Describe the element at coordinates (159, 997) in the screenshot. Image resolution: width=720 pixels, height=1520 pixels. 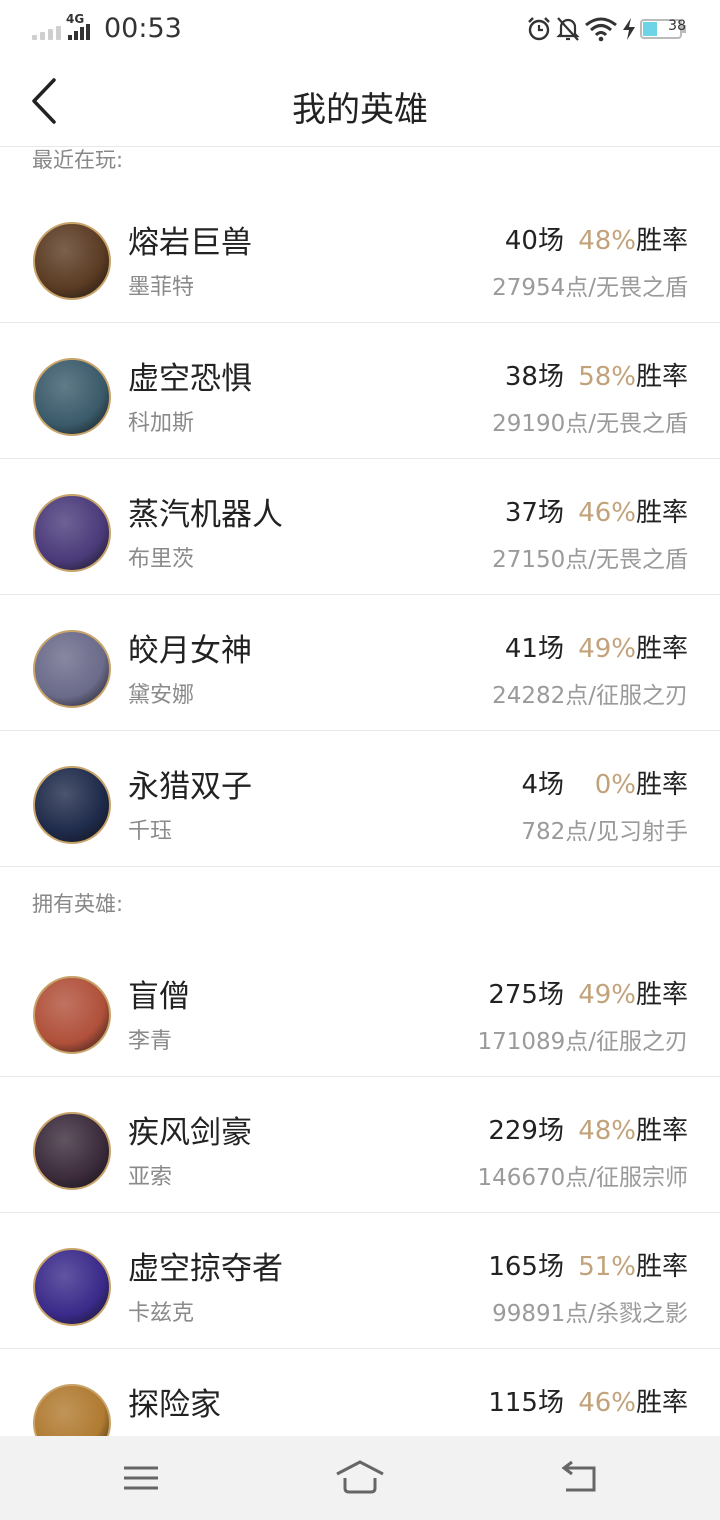
I see `hero-title: 盲僧` at that location.